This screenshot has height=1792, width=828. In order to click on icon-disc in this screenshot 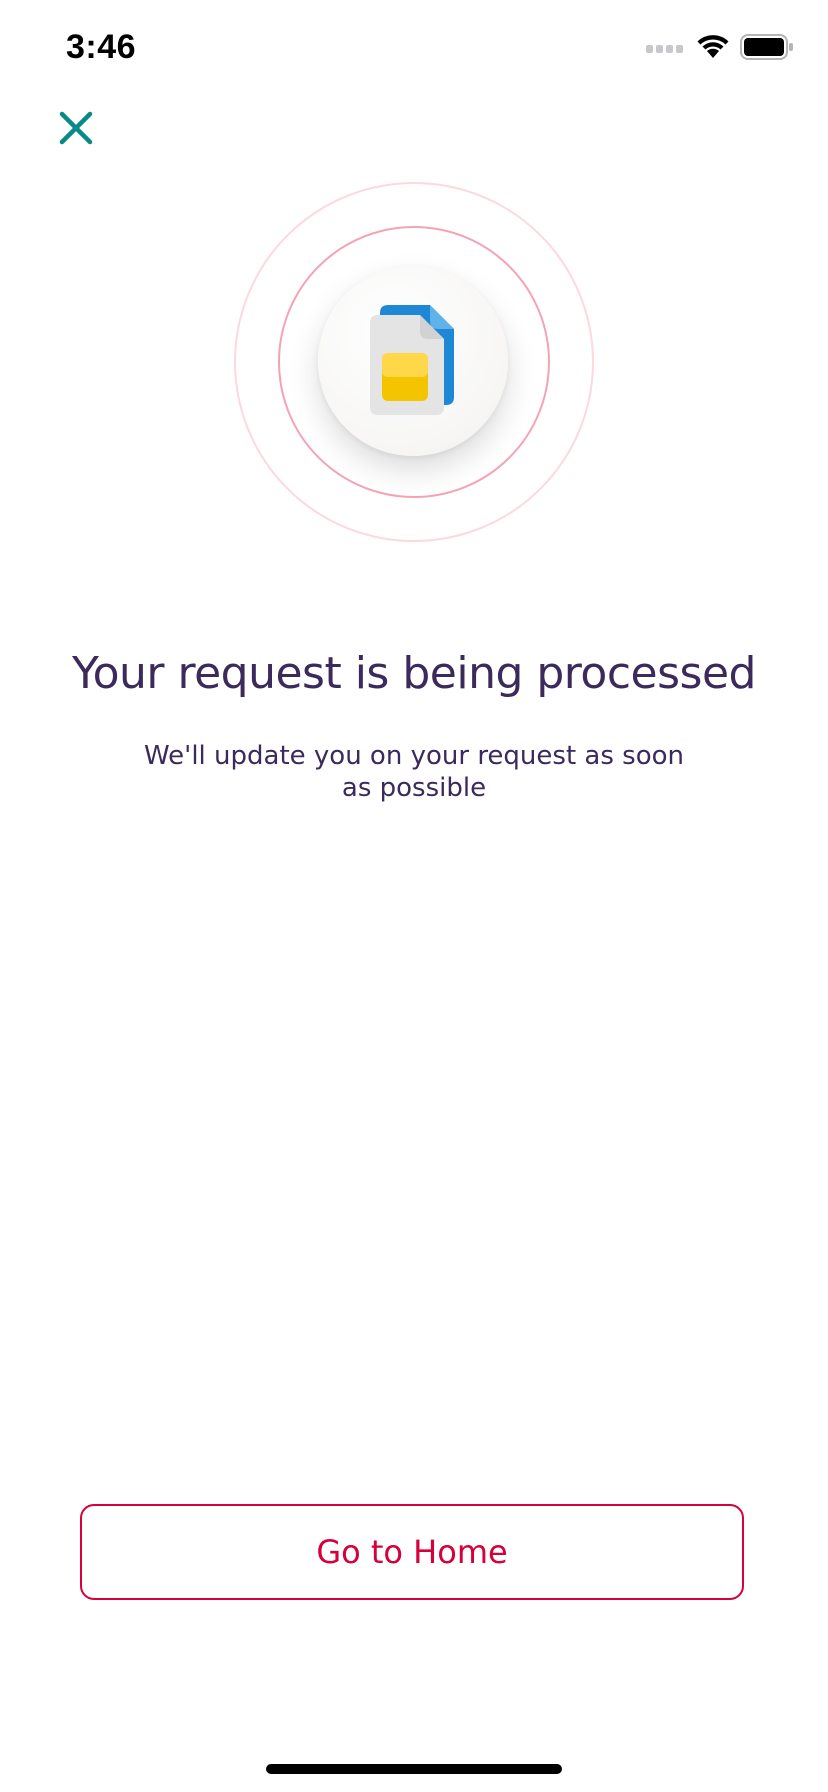, I will do `click(413, 361)`.